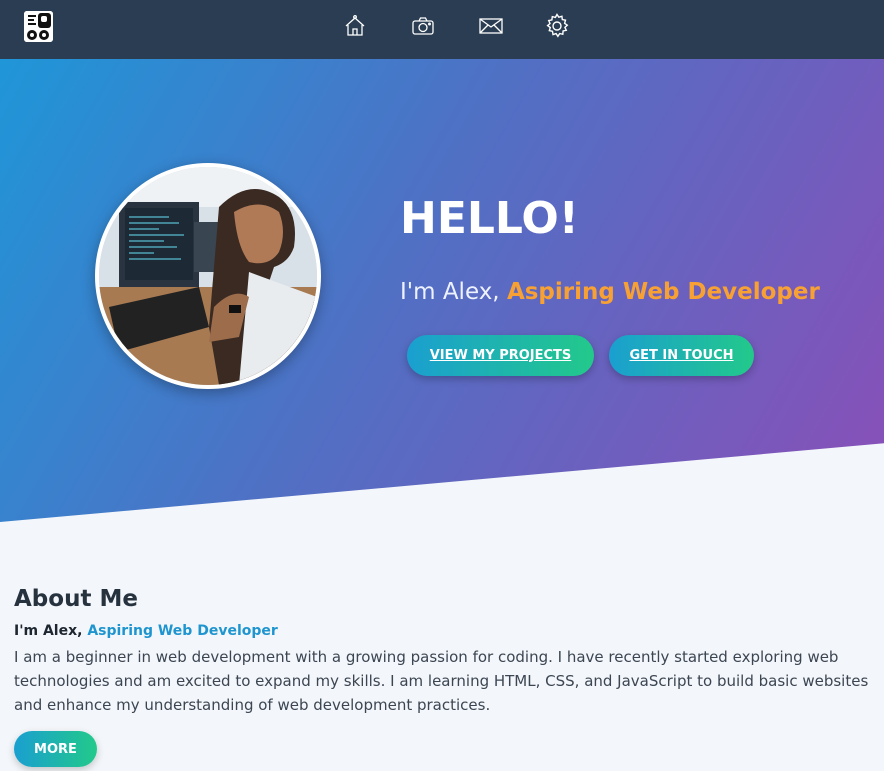 This screenshot has height=771, width=884. What do you see at coordinates (500, 355) in the screenshot?
I see `view-projects-button: VIEW MY PROJECTS` at bounding box center [500, 355].